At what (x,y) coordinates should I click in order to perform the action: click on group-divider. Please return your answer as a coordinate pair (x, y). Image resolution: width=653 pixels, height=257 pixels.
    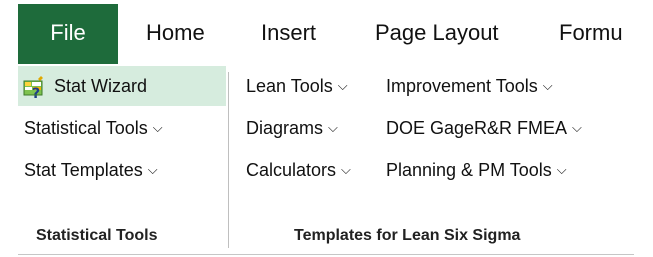
    Looking at the image, I should click on (228, 160).